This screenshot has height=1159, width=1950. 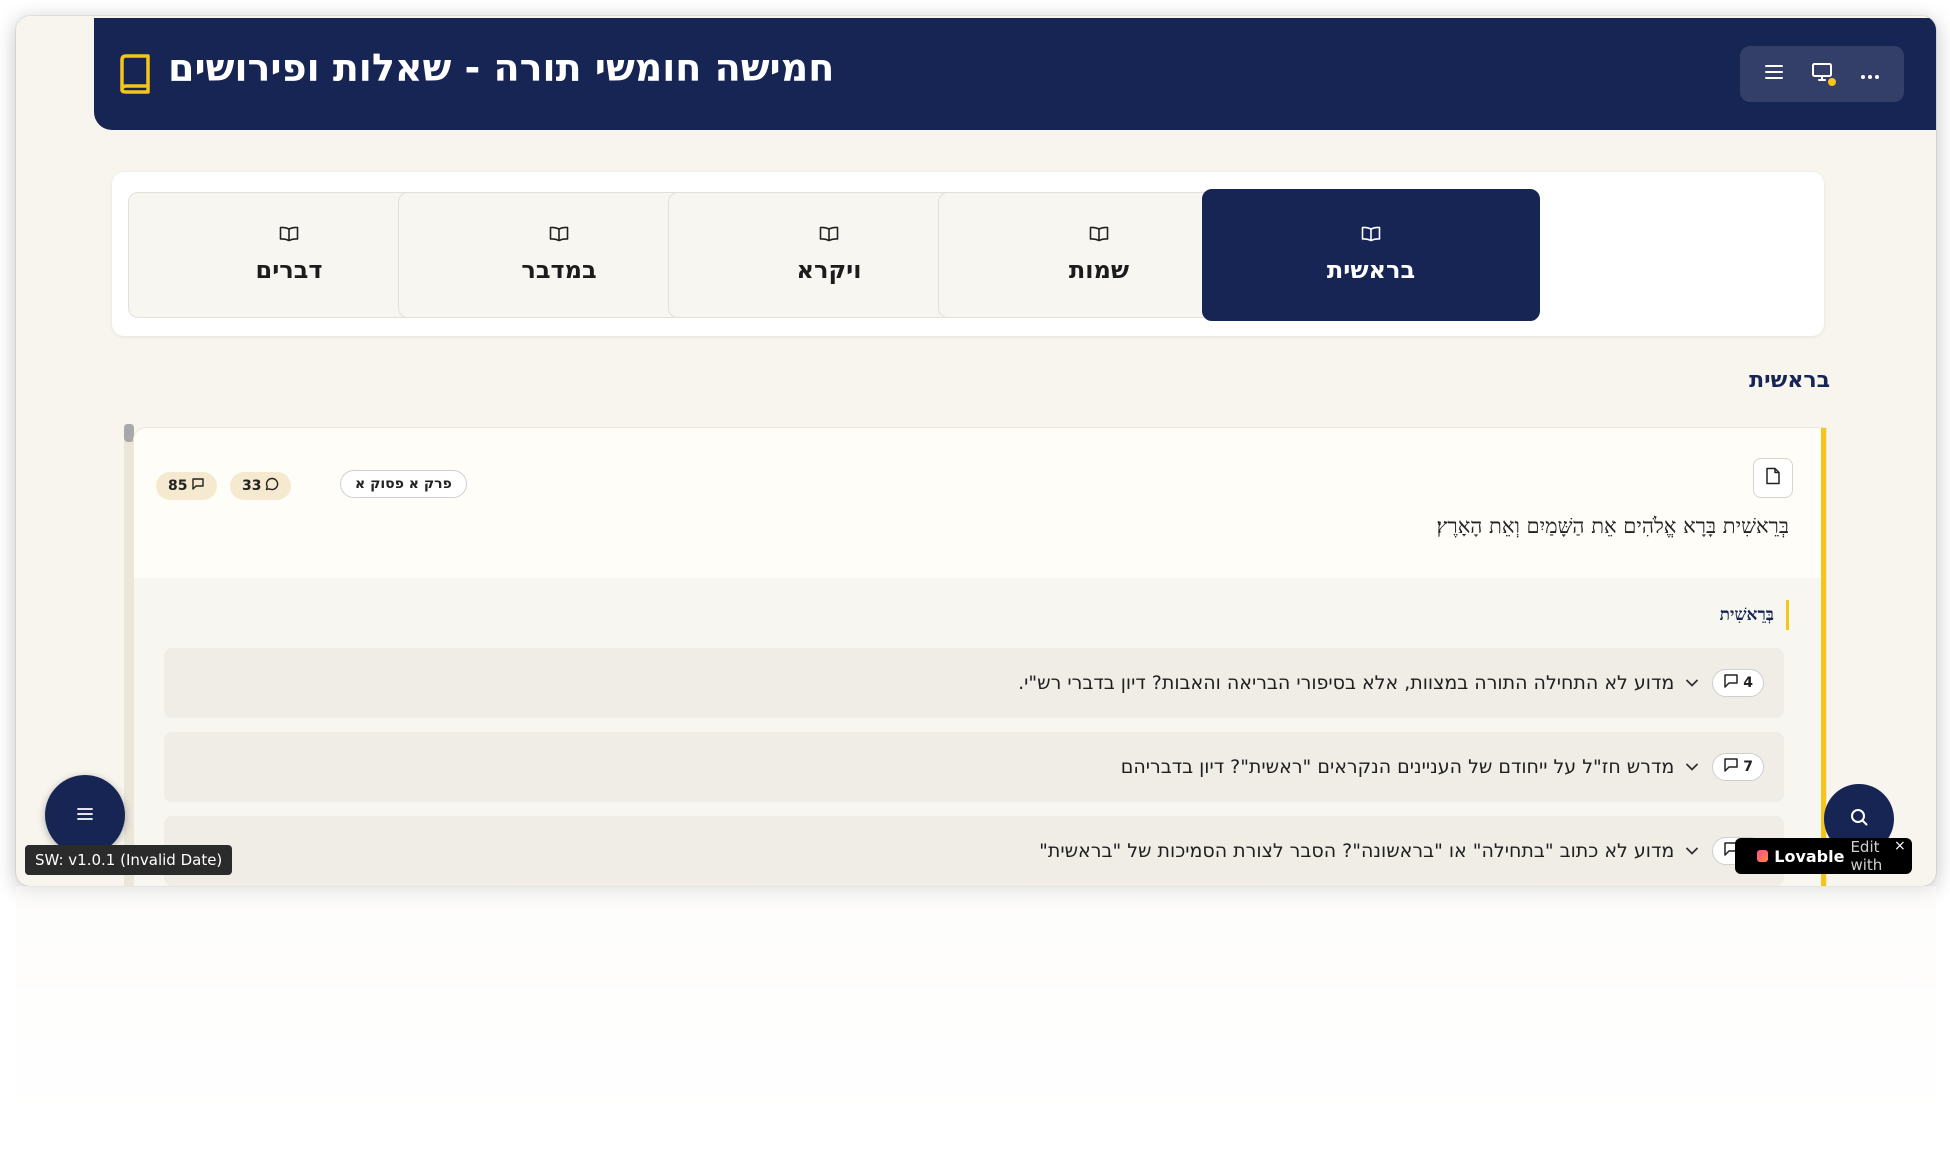 What do you see at coordinates (1748, 683) in the screenshot?
I see `question-count: 4` at bounding box center [1748, 683].